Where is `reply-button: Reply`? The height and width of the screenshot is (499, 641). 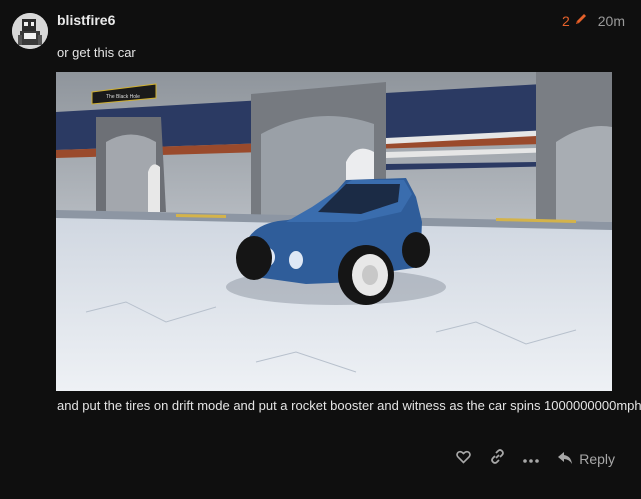
reply-button: Reply is located at coordinates (586, 459).